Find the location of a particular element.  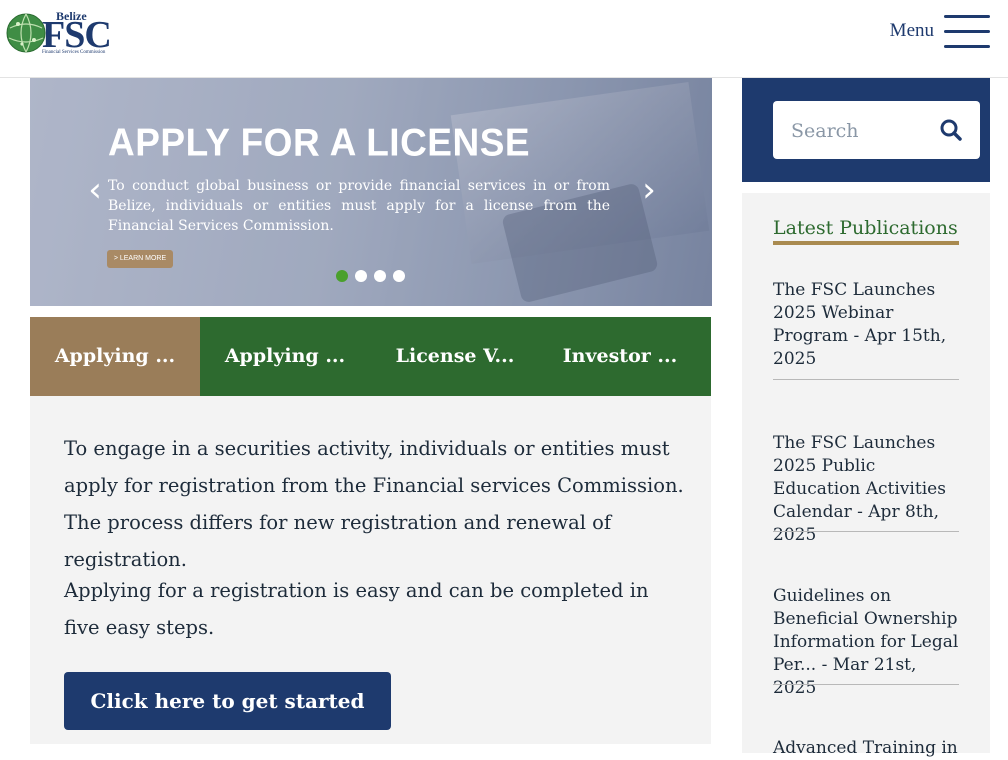

search-icon is located at coordinates (951, 130).